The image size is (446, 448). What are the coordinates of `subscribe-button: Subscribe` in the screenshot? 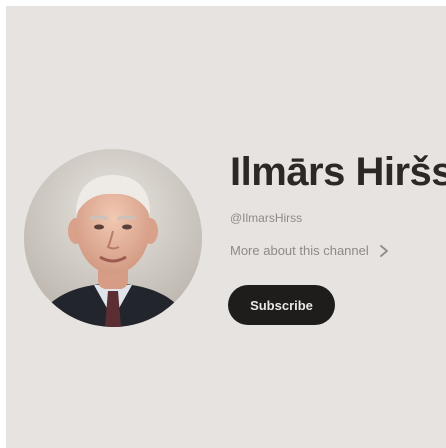 It's located at (281, 305).